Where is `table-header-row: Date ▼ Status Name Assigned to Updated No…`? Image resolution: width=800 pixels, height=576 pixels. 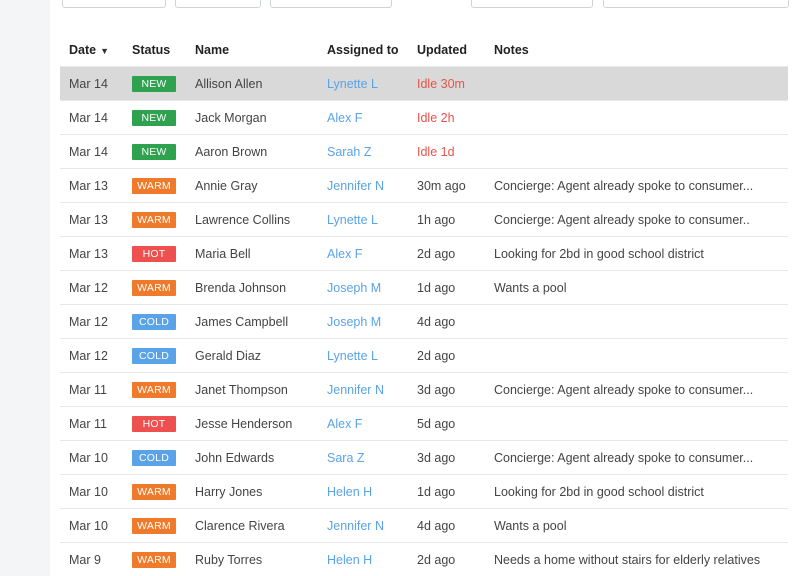 table-header-row: Date ▼ Status Name Assigned to Updated No… is located at coordinates (424, 50).